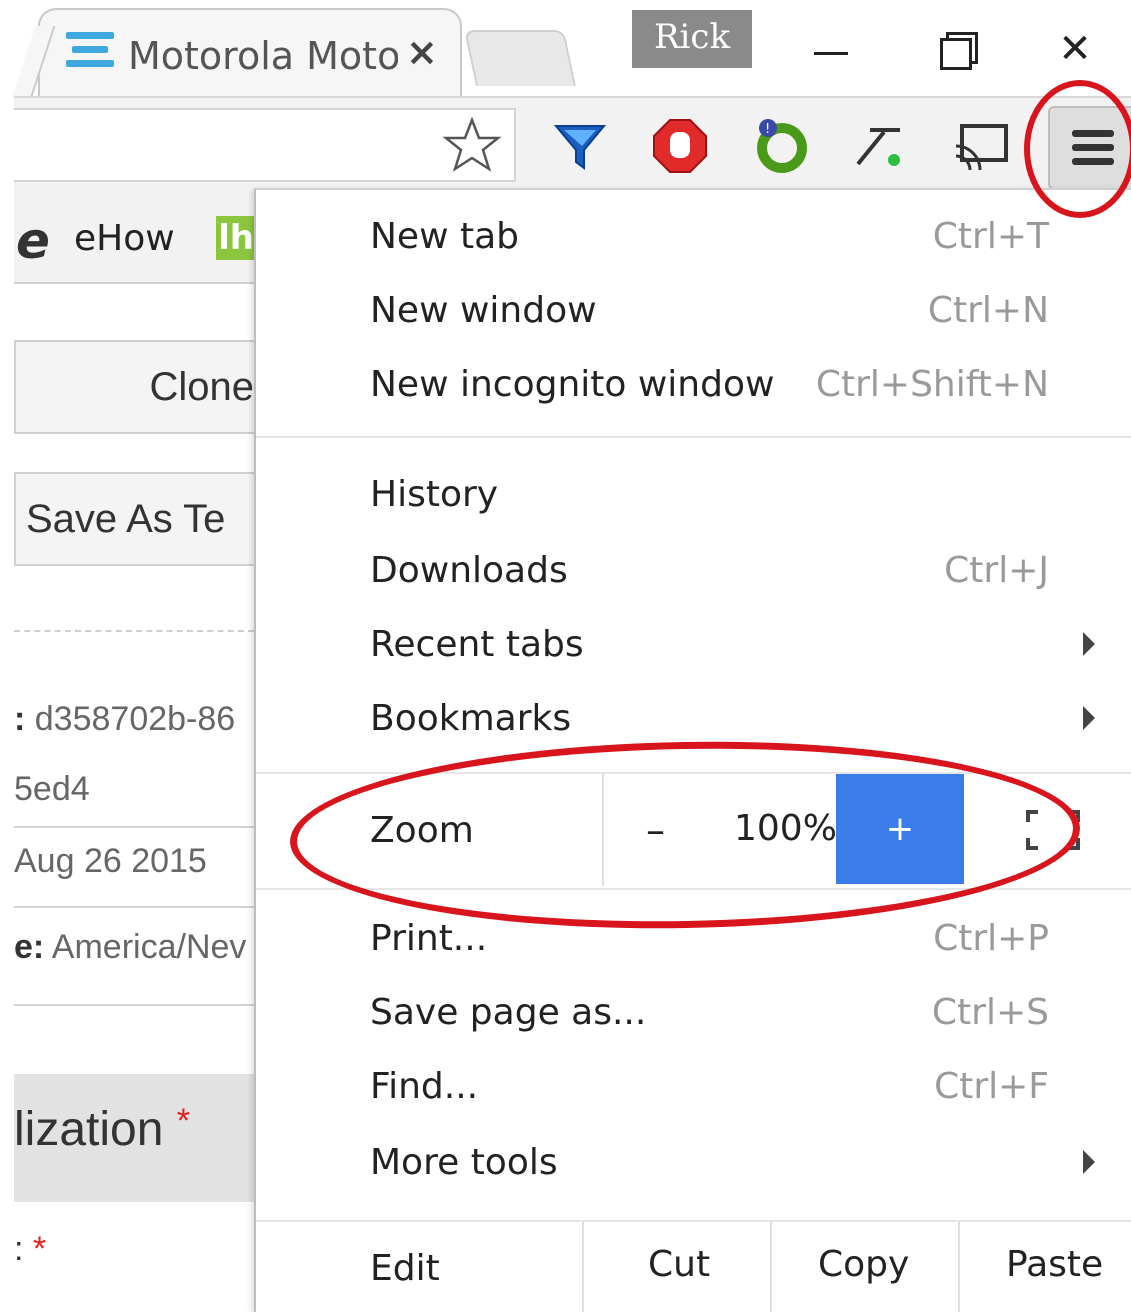  What do you see at coordinates (130, 947) in the screenshot?
I see `timezone-text: e: America/Nev` at bounding box center [130, 947].